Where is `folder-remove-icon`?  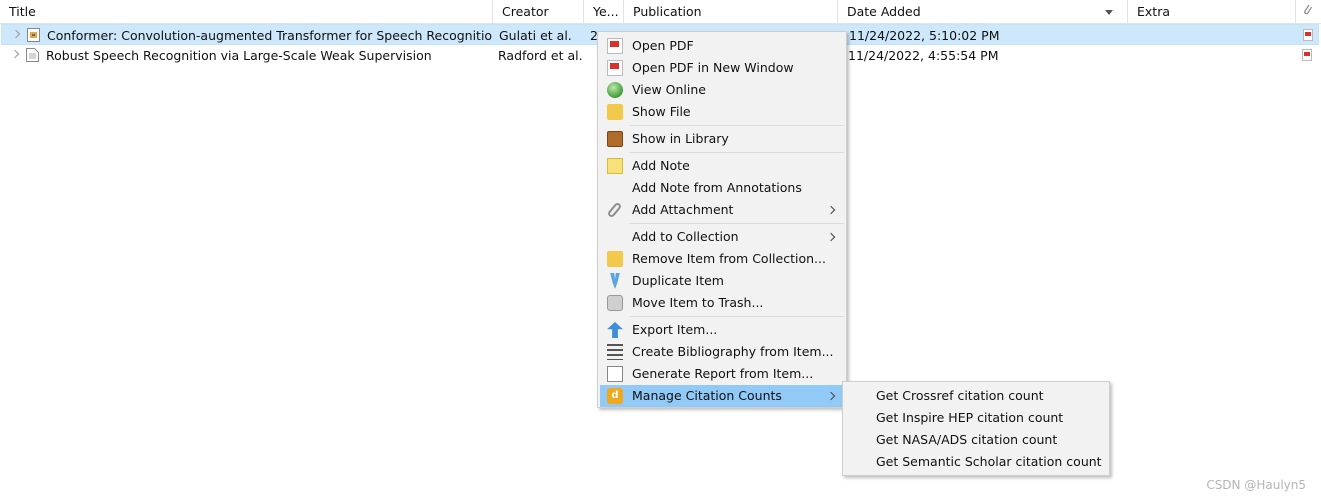 folder-remove-icon is located at coordinates (615, 259).